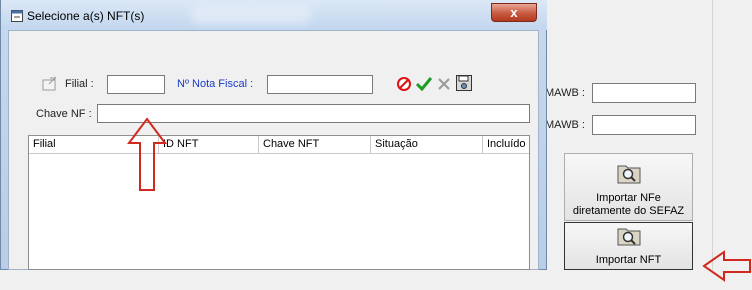 Image resolution: width=752 pixels, height=290 pixels. I want to click on nota-fiscal-label: Nº Nota Fiscal :, so click(215, 84).